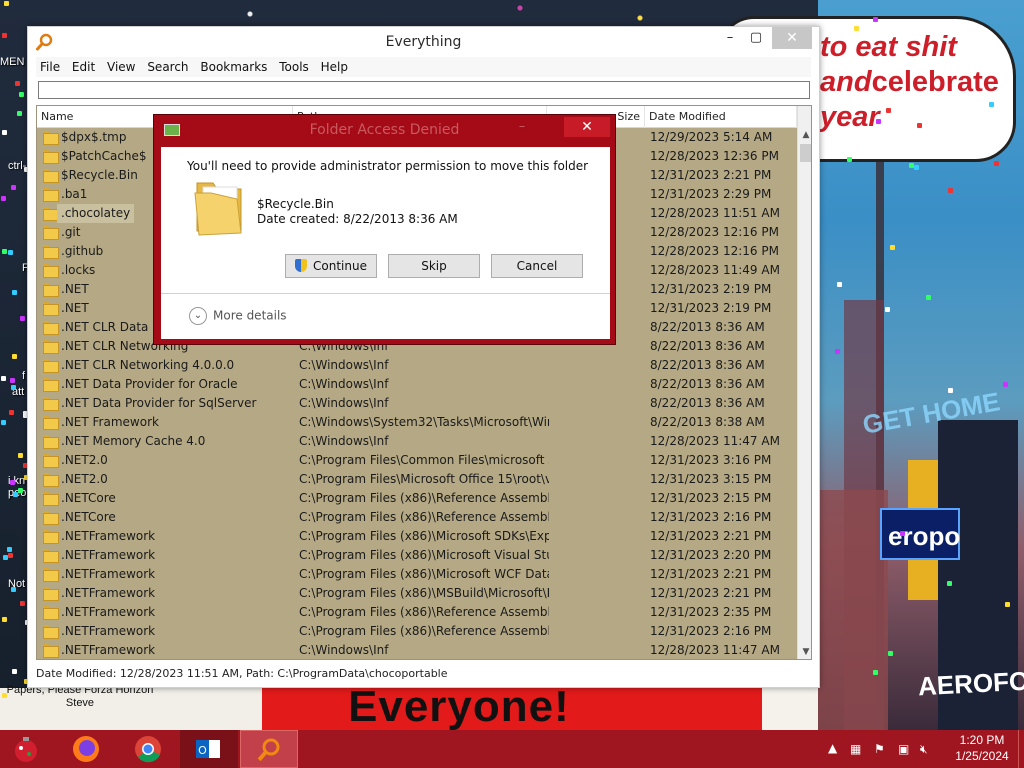 The image size is (1024, 768). I want to click on taskbar-chrome, so click(149, 749).